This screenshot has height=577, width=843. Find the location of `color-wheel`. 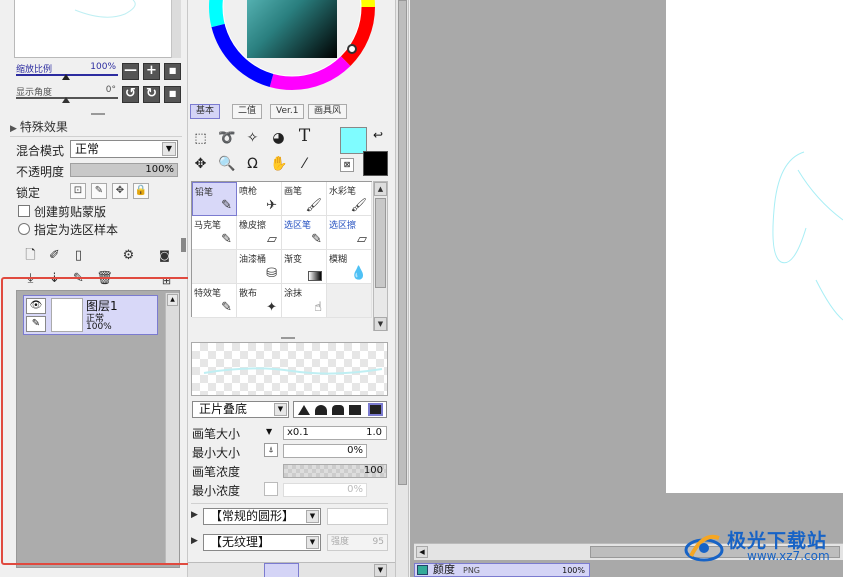

color-wheel is located at coordinates (292, 46).